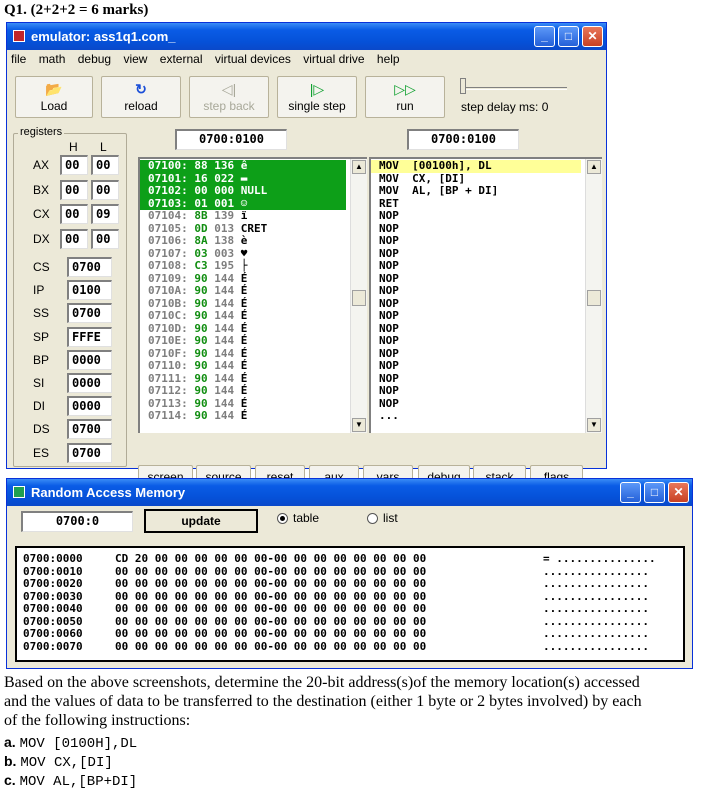  What do you see at coordinates (476, 191) in the screenshot?
I see `disassembly-row: MOV AL, [BP + DI]` at bounding box center [476, 191].